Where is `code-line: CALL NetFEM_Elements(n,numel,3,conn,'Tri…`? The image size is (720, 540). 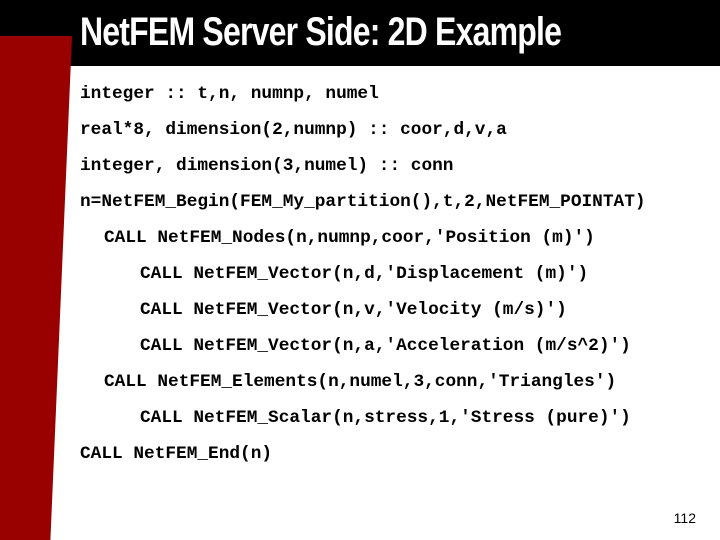 code-line: CALL NetFEM_Elements(n,numel,3,conn,'Tri… is located at coordinates (360, 382).